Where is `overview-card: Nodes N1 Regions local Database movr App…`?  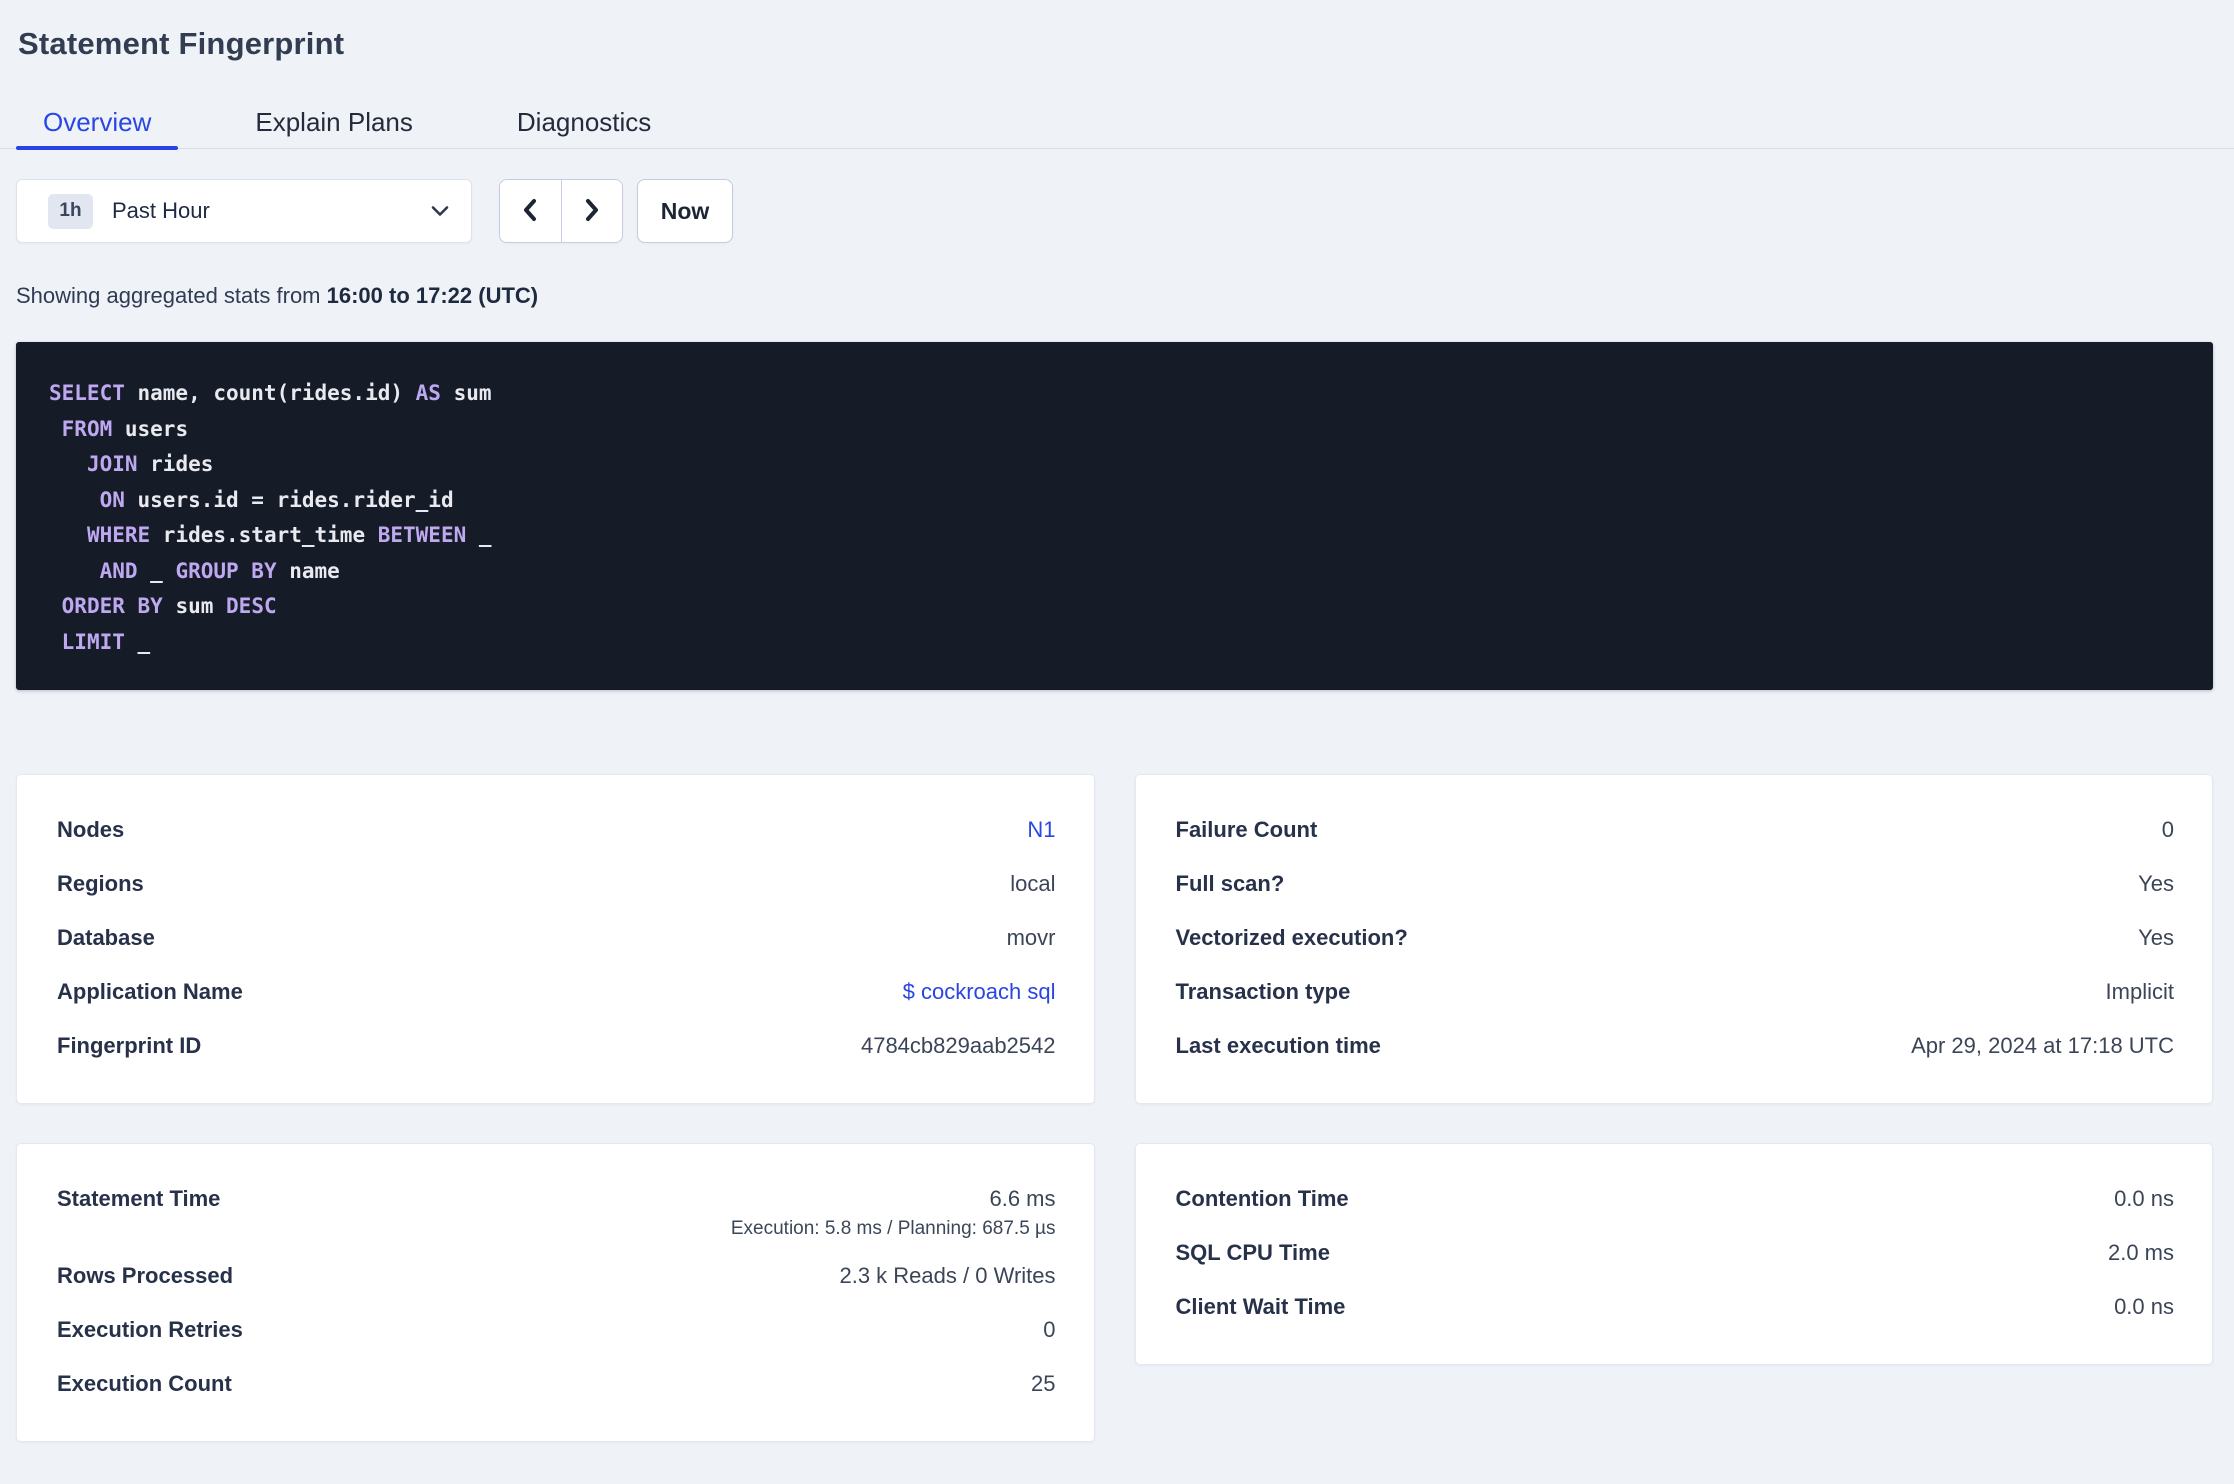 overview-card: Nodes N1 Regions local Database movr App… is located at coordinates (555, 939).